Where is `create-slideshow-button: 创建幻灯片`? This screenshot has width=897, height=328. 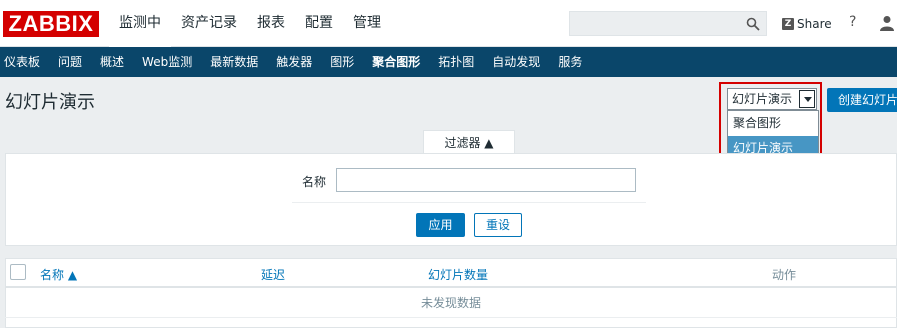 create-slideshow-button: 创建幻灯片 is located at coordinates (862, 100).